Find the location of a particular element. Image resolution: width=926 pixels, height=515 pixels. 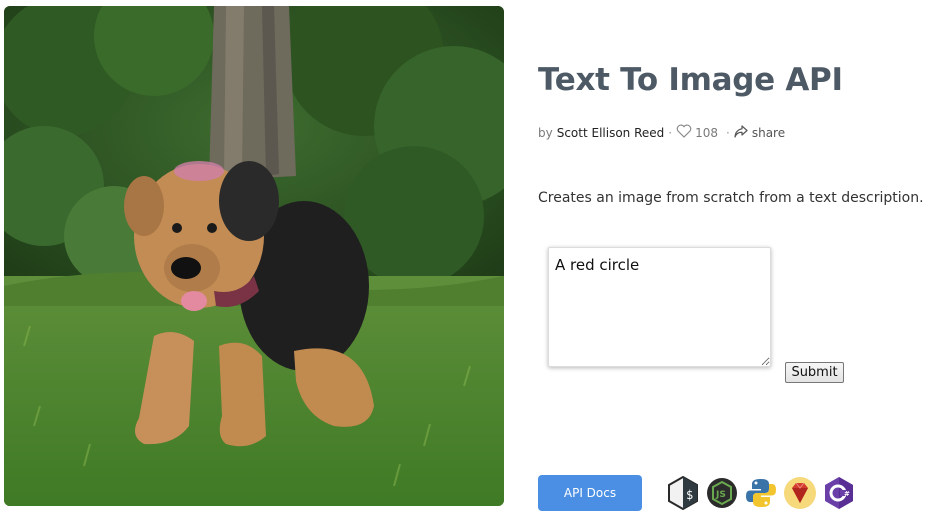

by-label: by is located at coordinates (545, 132).